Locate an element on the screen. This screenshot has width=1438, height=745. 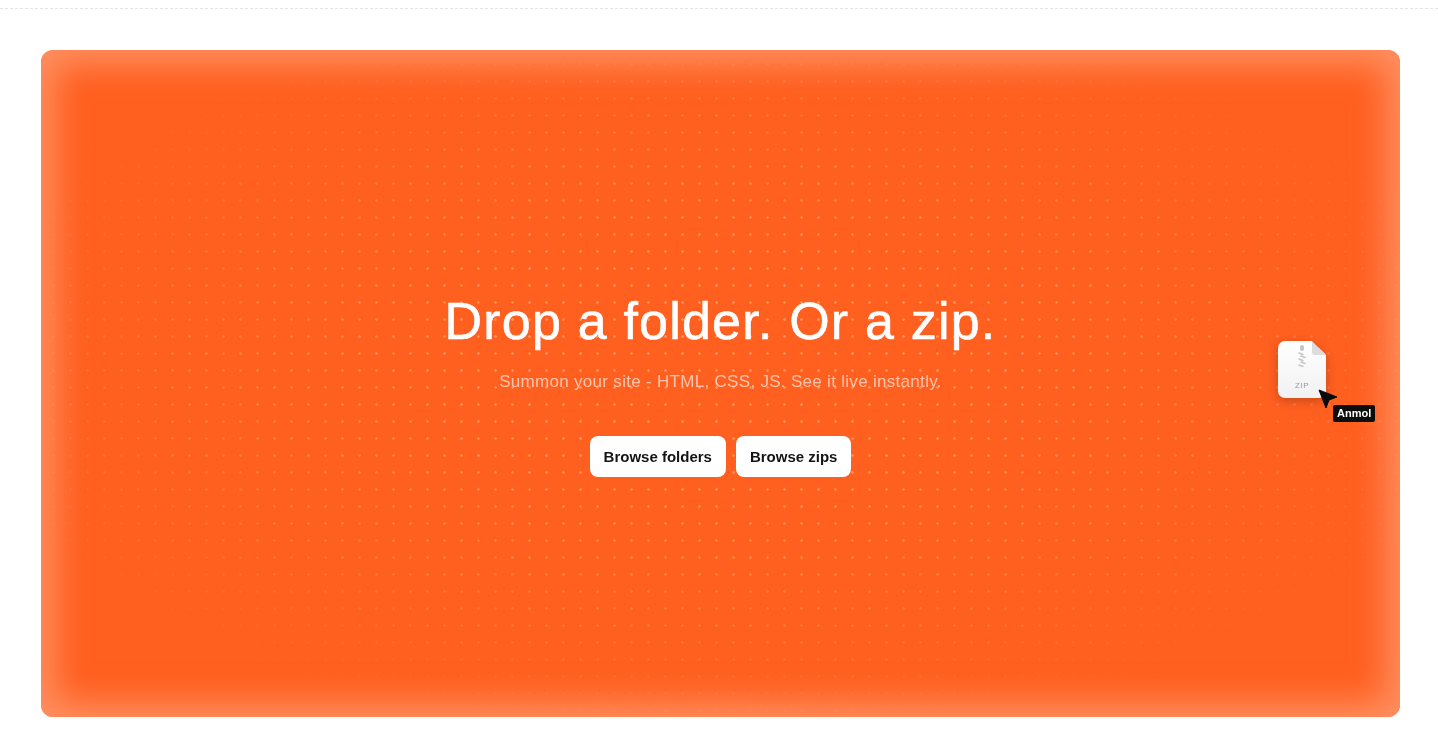
browse-button: Browse folders is located at coordinates (657, 456).